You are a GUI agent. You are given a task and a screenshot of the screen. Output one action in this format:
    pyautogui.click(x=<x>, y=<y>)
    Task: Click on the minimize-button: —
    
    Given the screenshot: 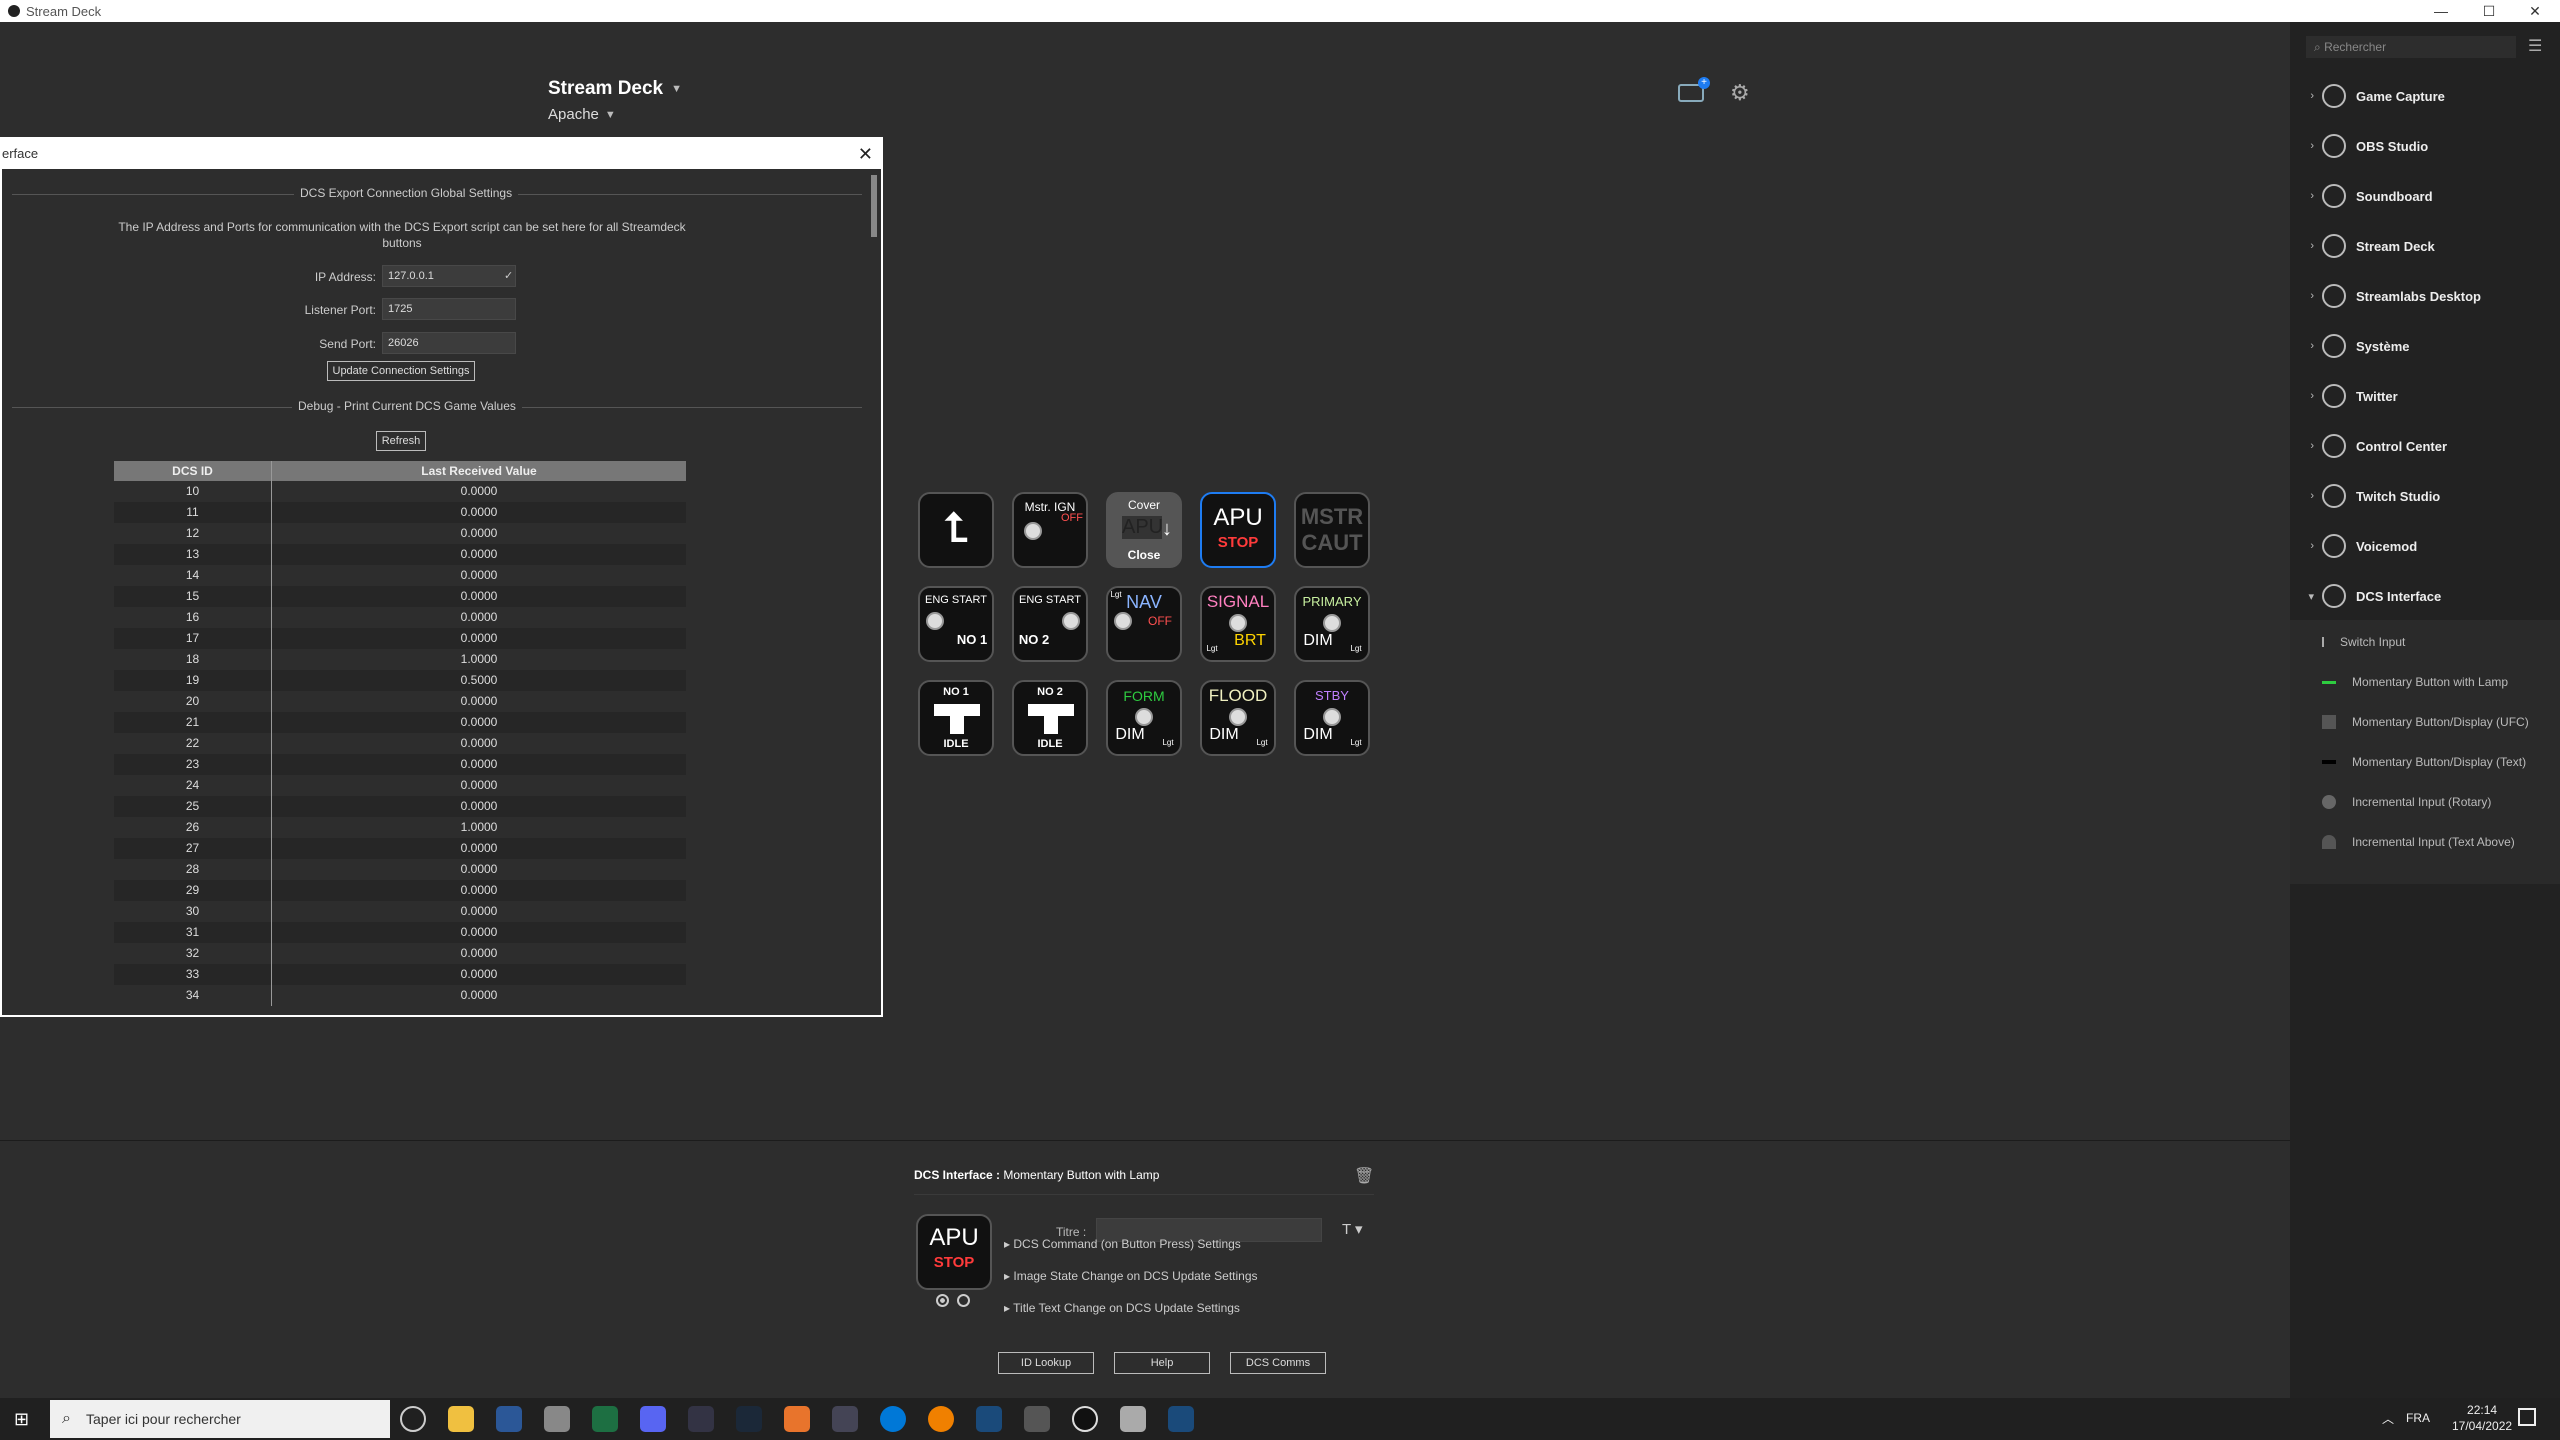 What is the action you would take?
    pyautogui.click(x=2441, y=11)
    